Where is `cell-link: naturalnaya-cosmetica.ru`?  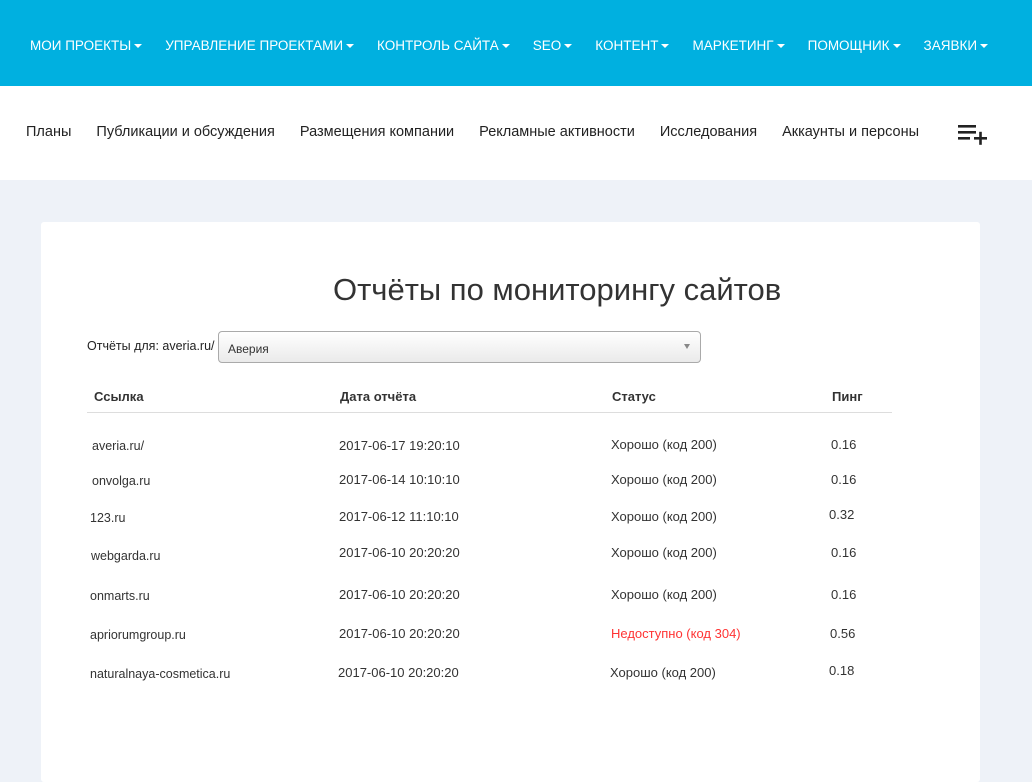 cell-link: naturalnaya-cosmetica.ru is located at coordinates (160, 674).